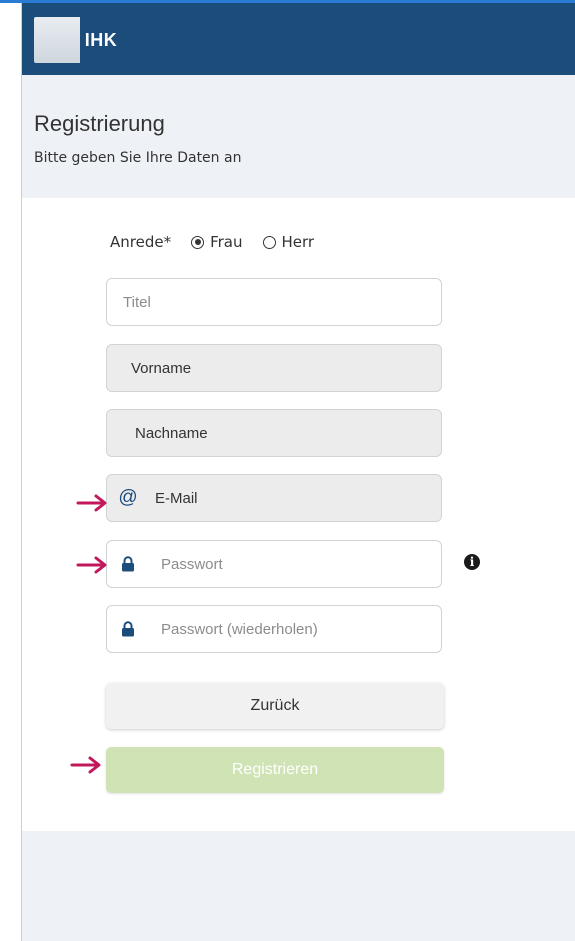 The image size is (575, 941). I want to click on info-icon: i, so click(472, 562).